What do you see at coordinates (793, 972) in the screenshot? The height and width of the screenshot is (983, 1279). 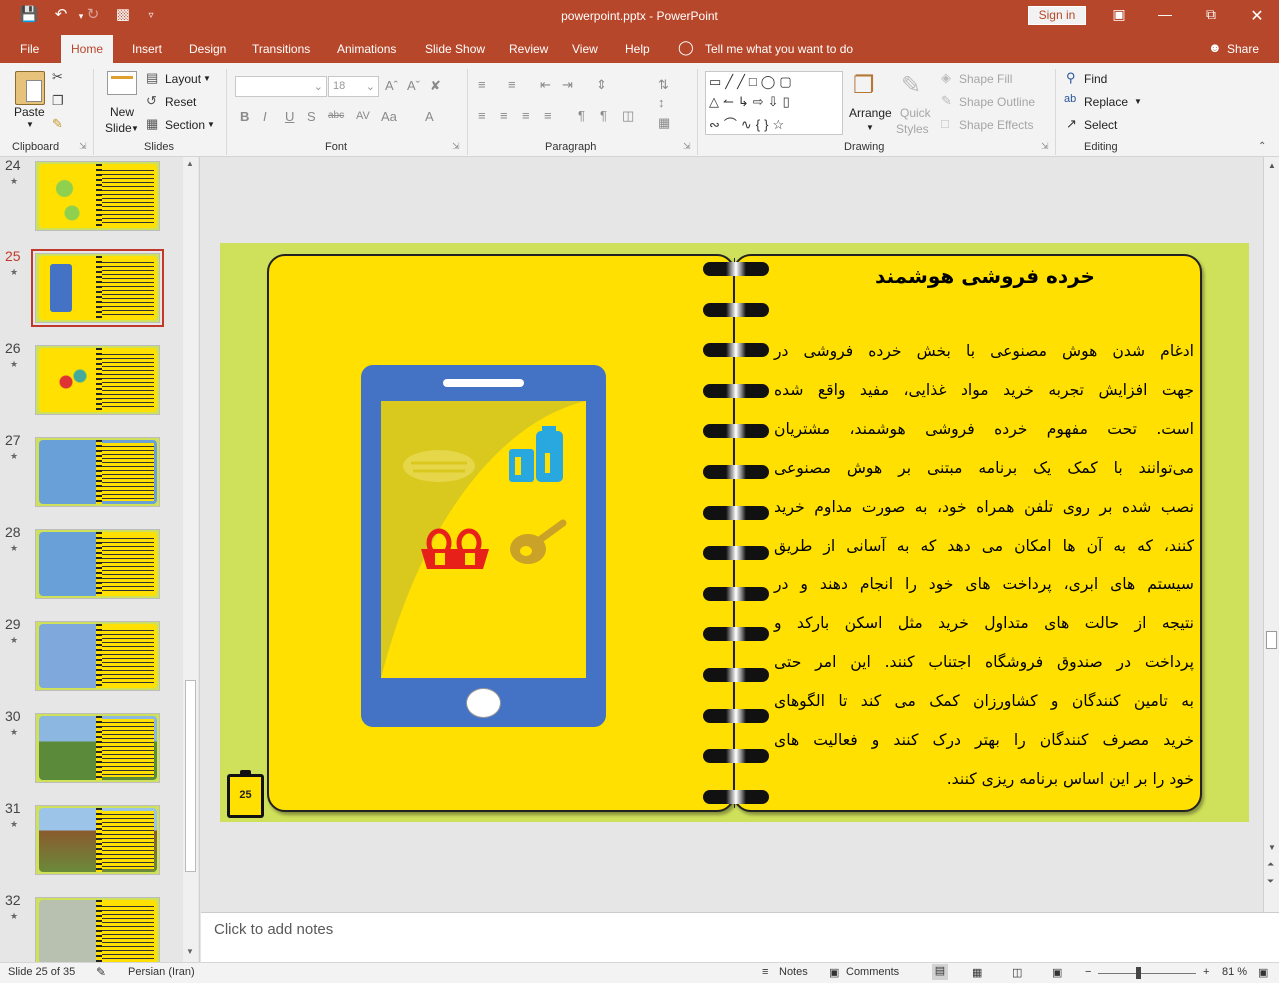 I see `notes-toggle-button: Notes` at bounding box center [793, 972].